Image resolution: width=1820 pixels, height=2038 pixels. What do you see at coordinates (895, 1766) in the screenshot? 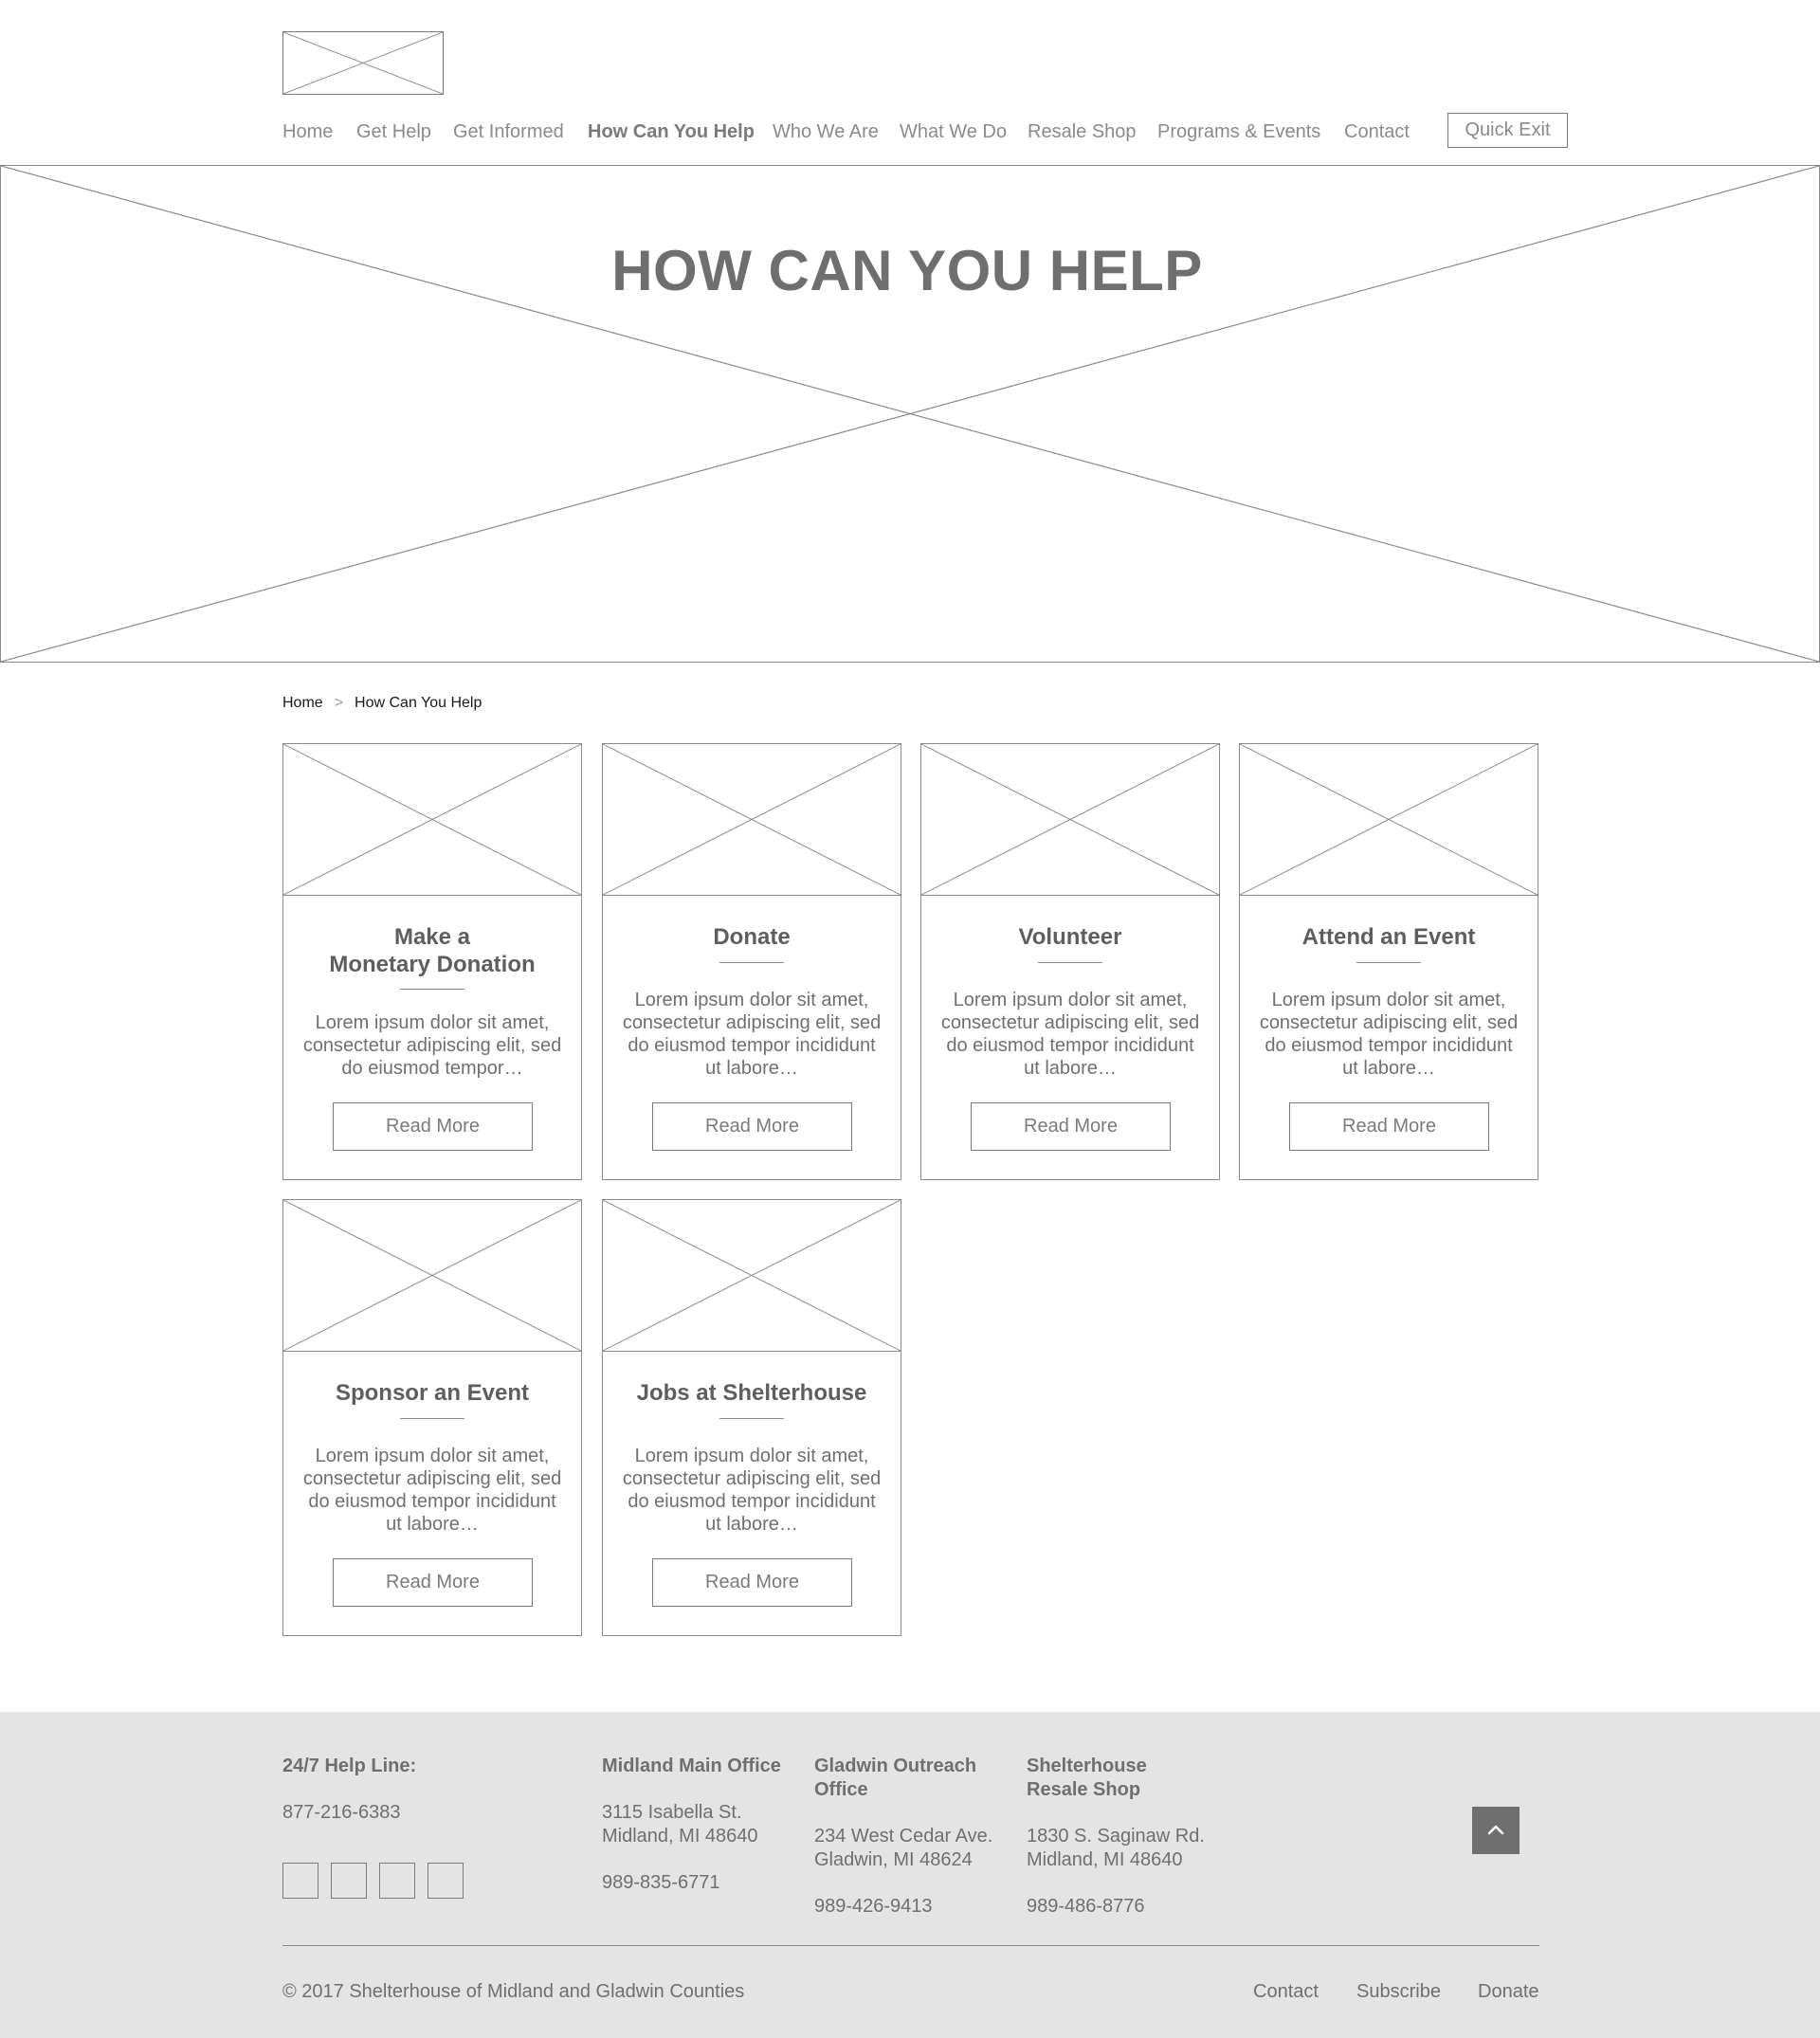
I see `gladwin-heading-line1: Gladwin Outreach` at bounding box center [895, 1766].